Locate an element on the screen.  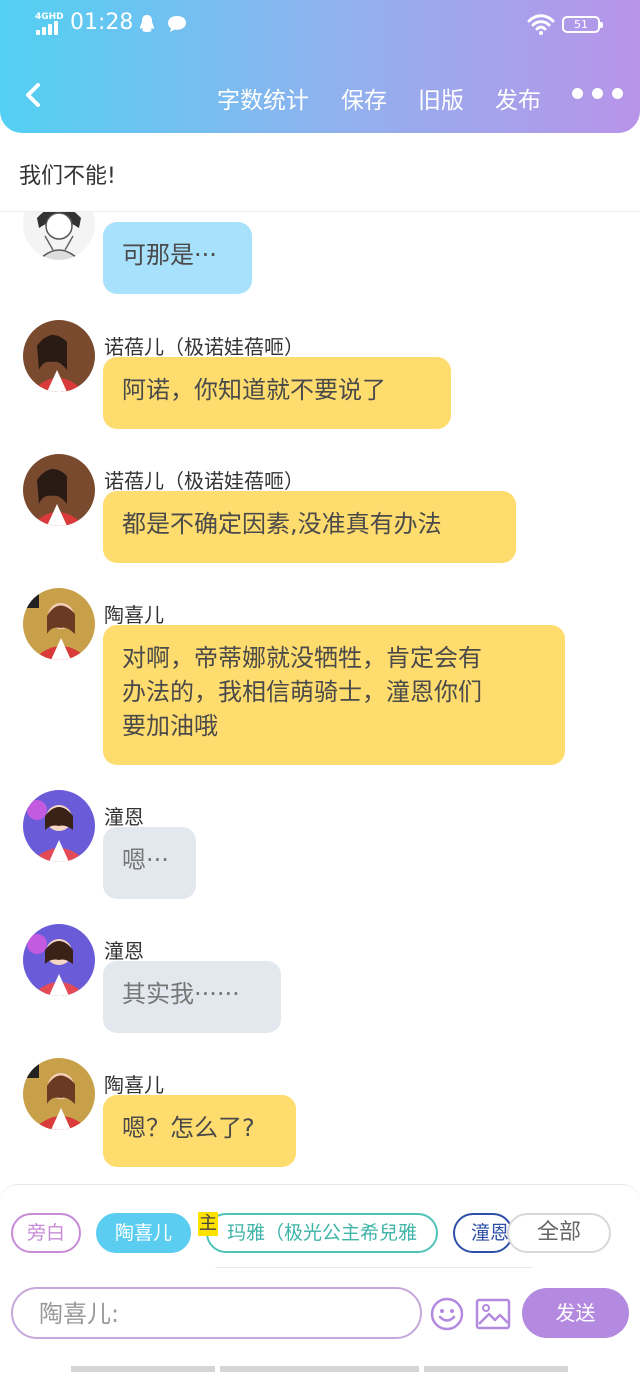
message-input-box is located at coordinates (216, 1313).